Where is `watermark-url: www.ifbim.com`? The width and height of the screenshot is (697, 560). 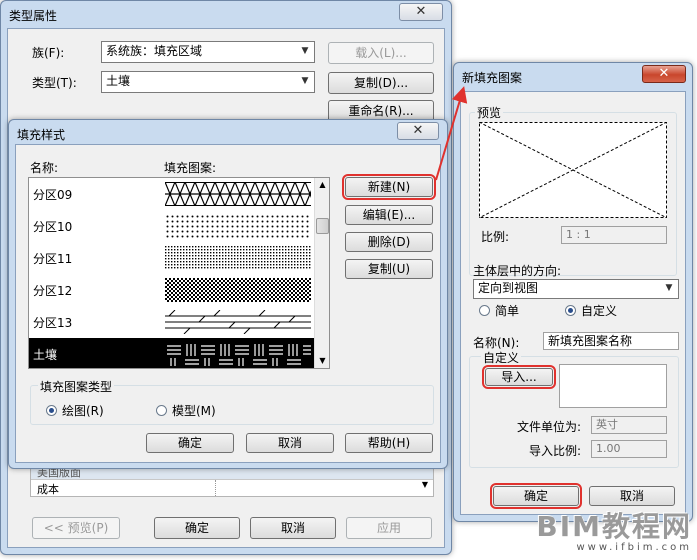
watermark-url: www.ifbim.com is located at coordinates (634, 547).